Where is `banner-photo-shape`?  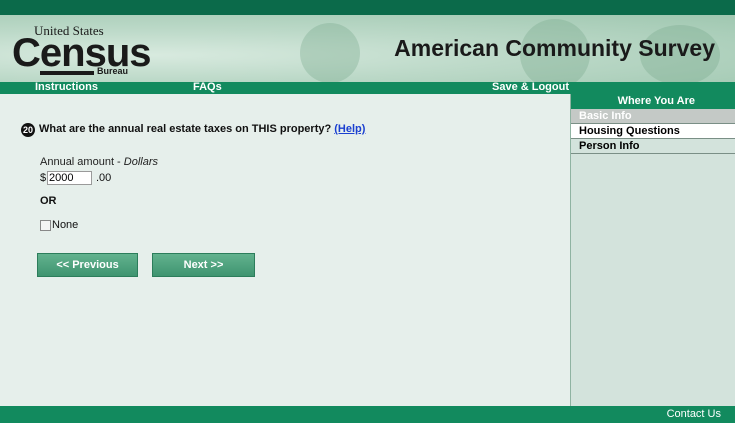
banner-photo-shape is located at coordinates (330, 52).